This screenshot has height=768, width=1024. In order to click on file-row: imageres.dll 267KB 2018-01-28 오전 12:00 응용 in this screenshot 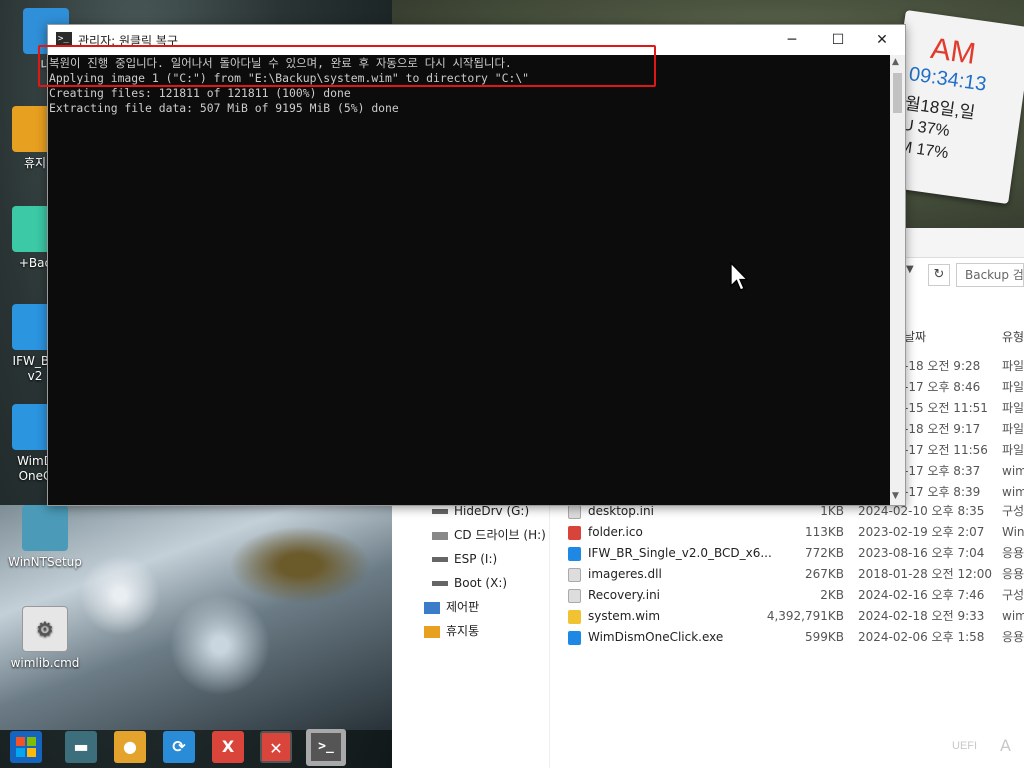, I will do `click(793, 574)`.